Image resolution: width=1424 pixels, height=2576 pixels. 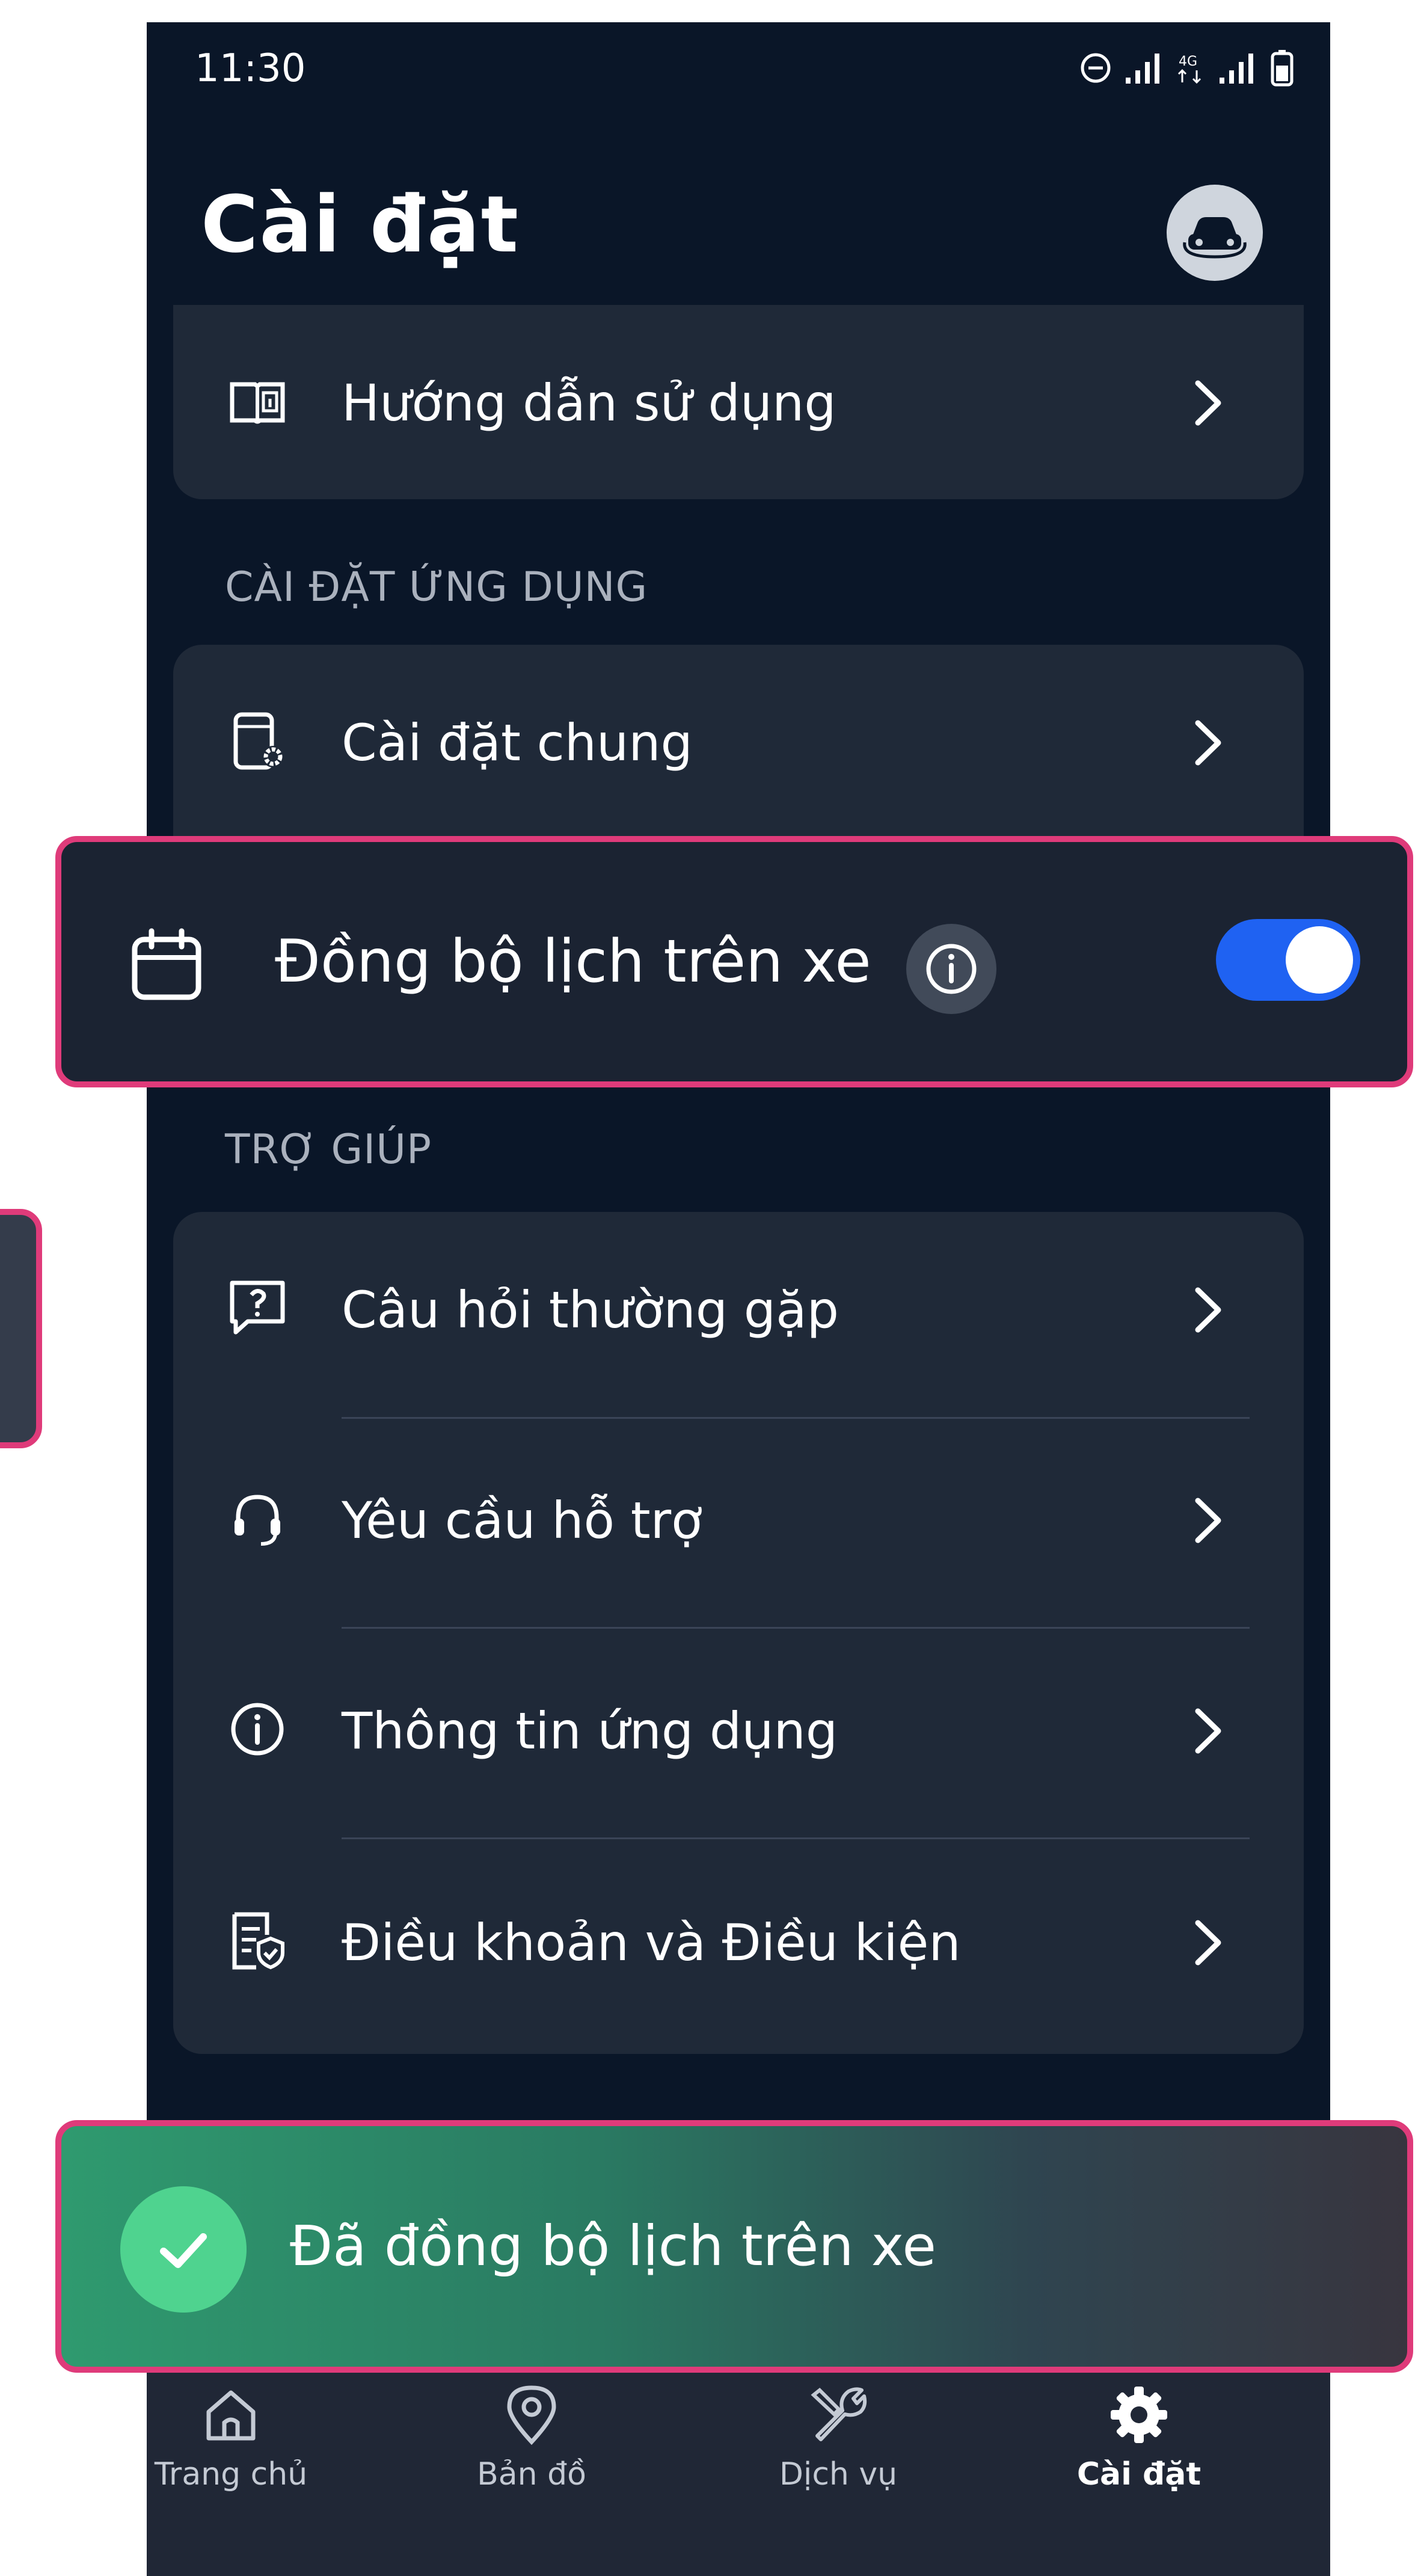 I want to click on header: Cài đặt, so click(x=738, y=227).